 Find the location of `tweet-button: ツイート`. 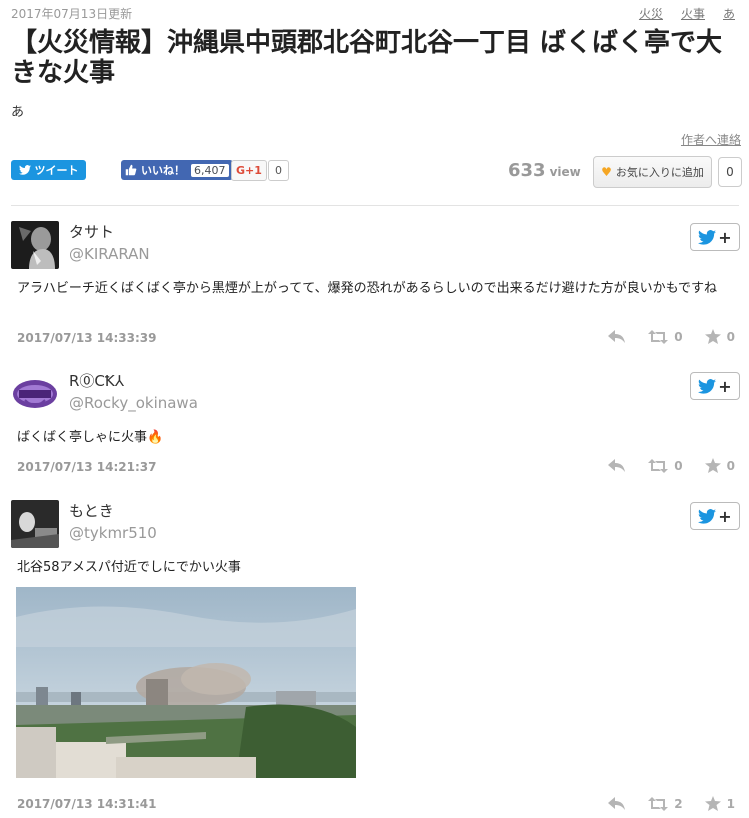

tweet-button: ツイート is located at coordinates (48, 170).